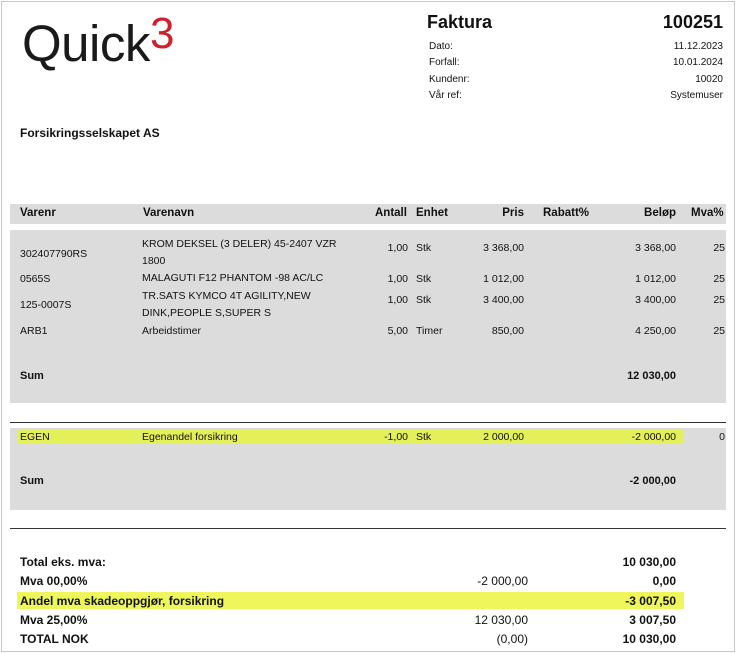  Describe the element at coordinates (649, 639) in the screenshot. I see `total-nok-value: 10 030,00` at that location.